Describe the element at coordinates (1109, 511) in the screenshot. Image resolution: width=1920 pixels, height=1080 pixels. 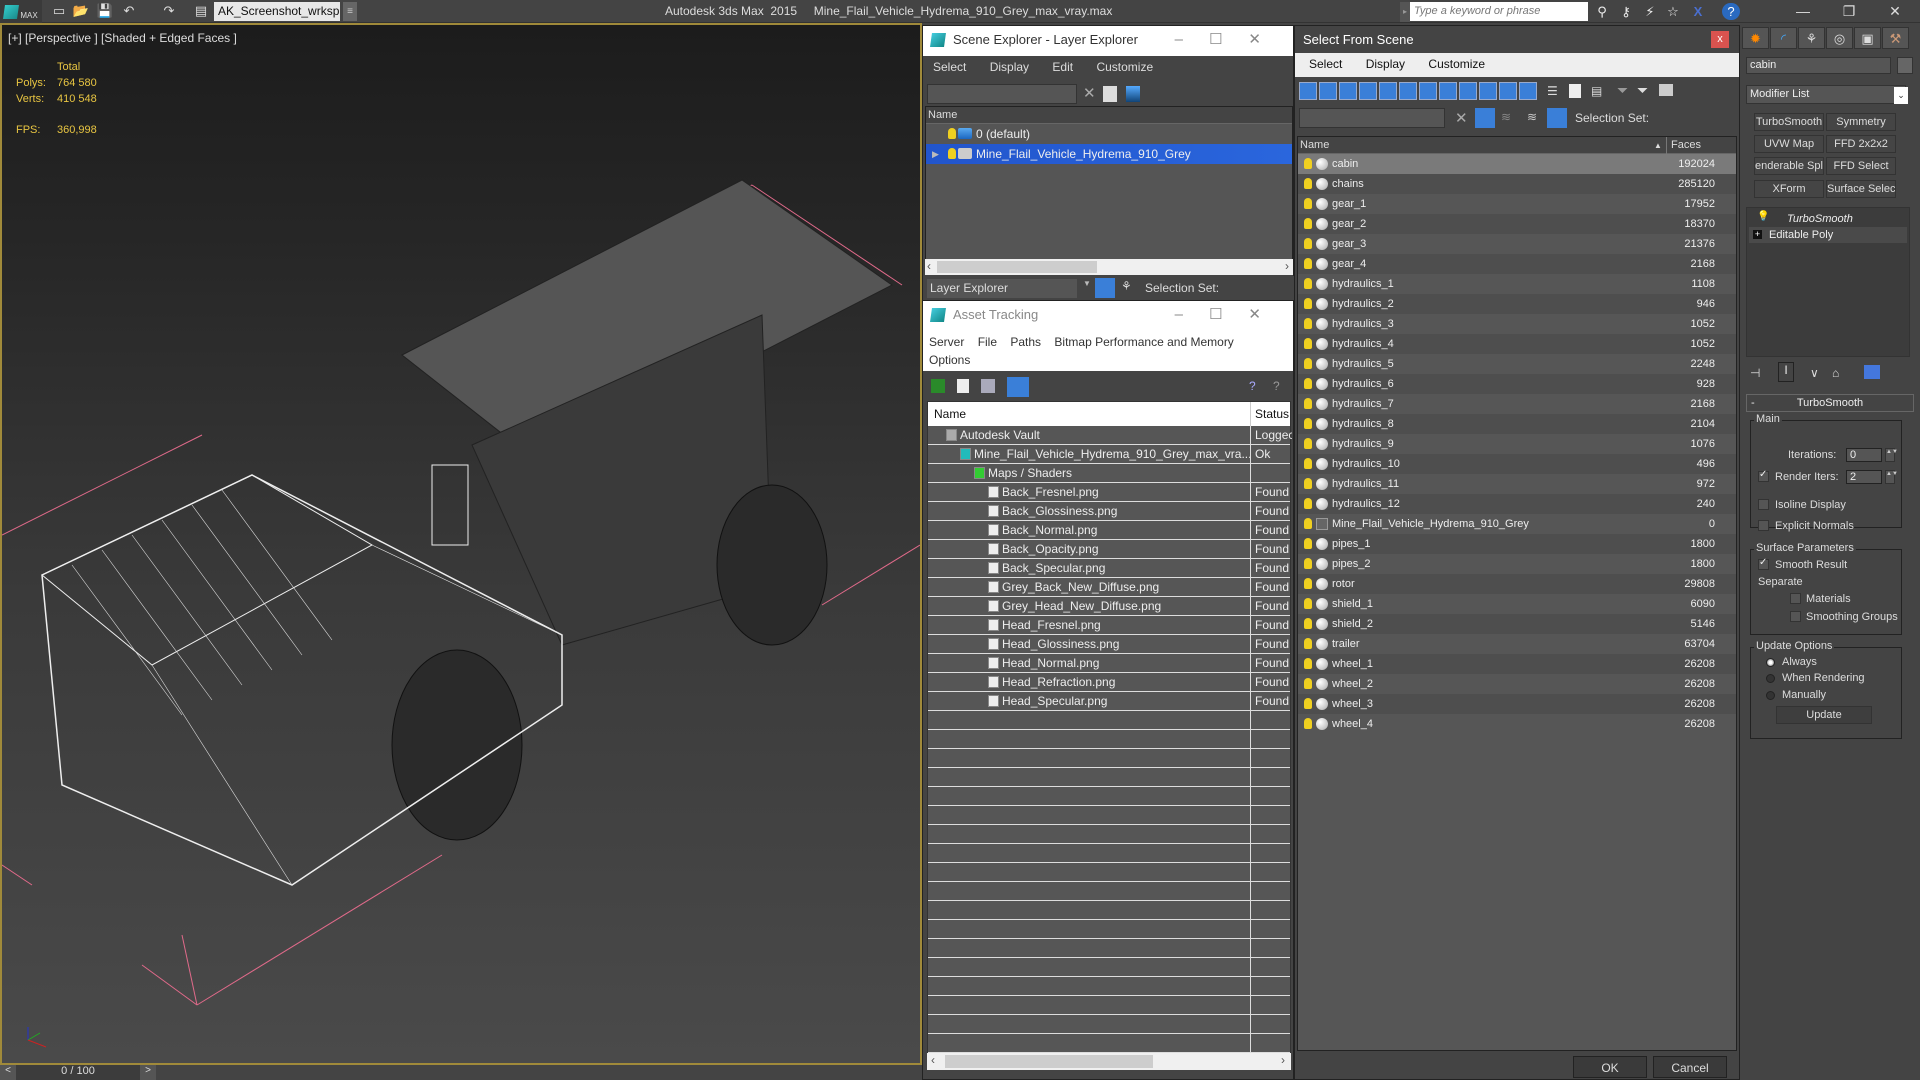
I see `asset-row: Back_Glossiness.png Found` at that location.